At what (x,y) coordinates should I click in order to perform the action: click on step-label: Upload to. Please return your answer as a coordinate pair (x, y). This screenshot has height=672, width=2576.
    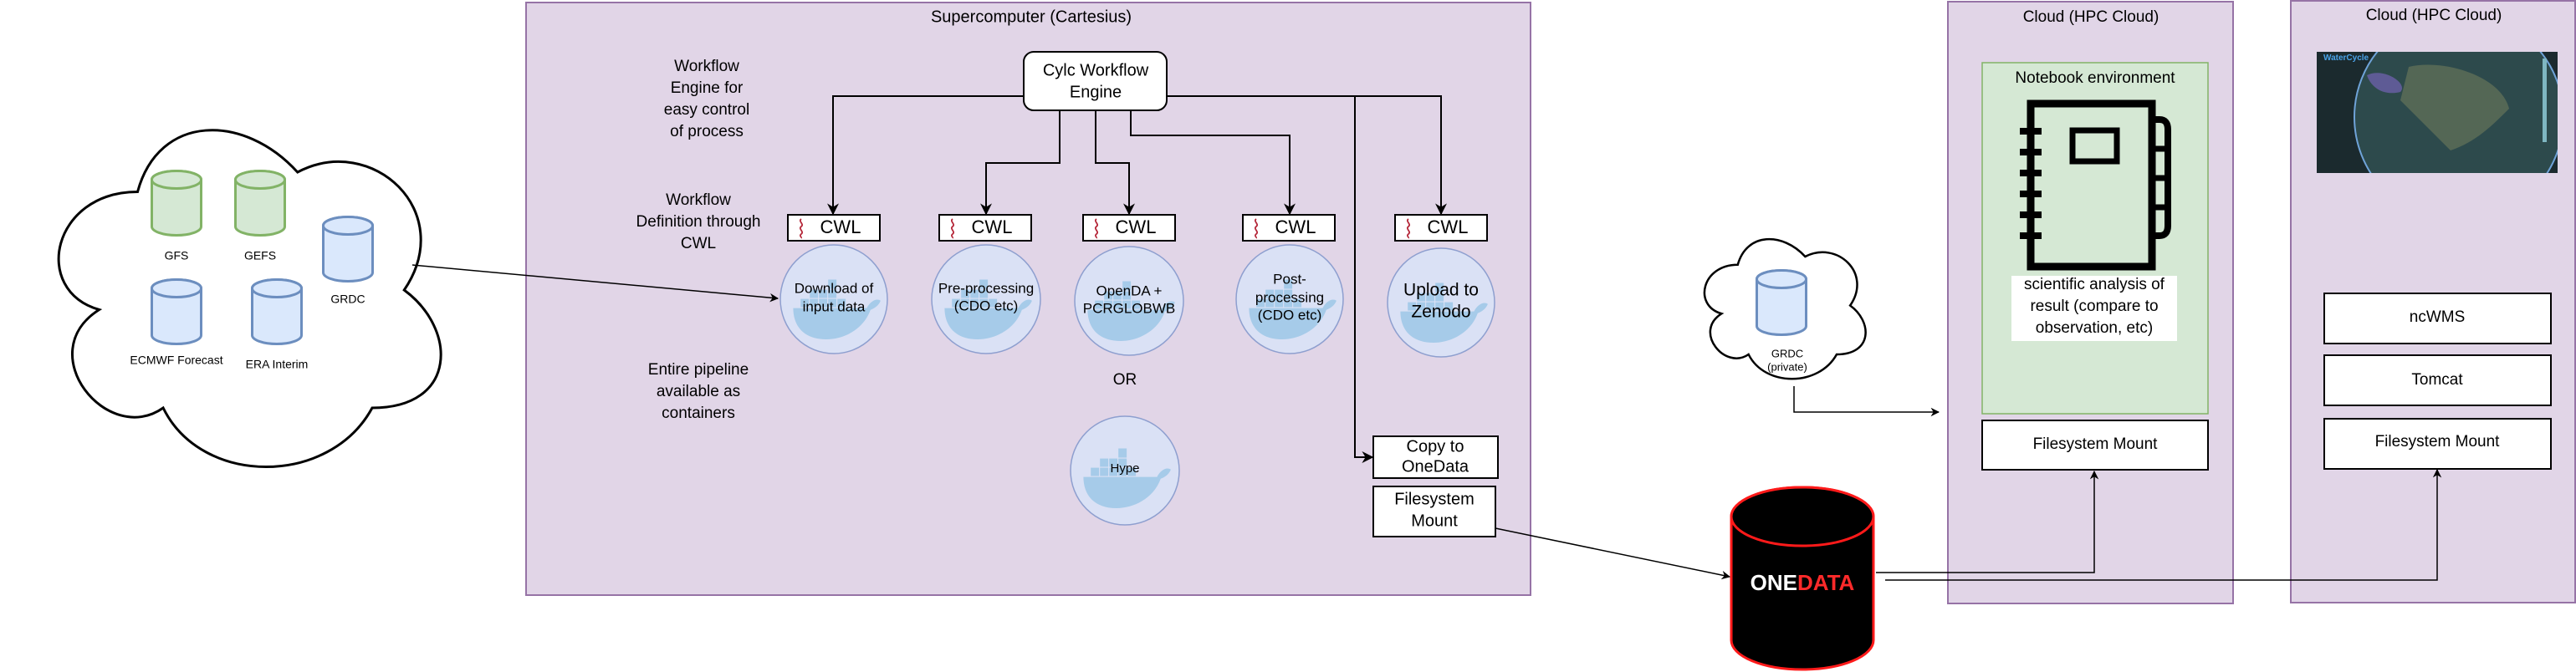
    Looking at the image, I should click on (1441, 290).